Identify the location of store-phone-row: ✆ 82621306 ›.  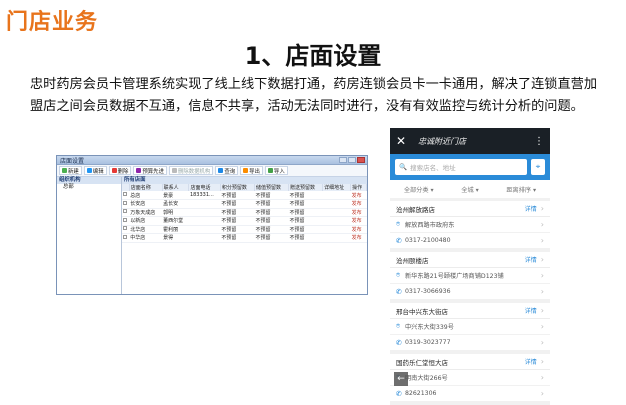
(470, 394).